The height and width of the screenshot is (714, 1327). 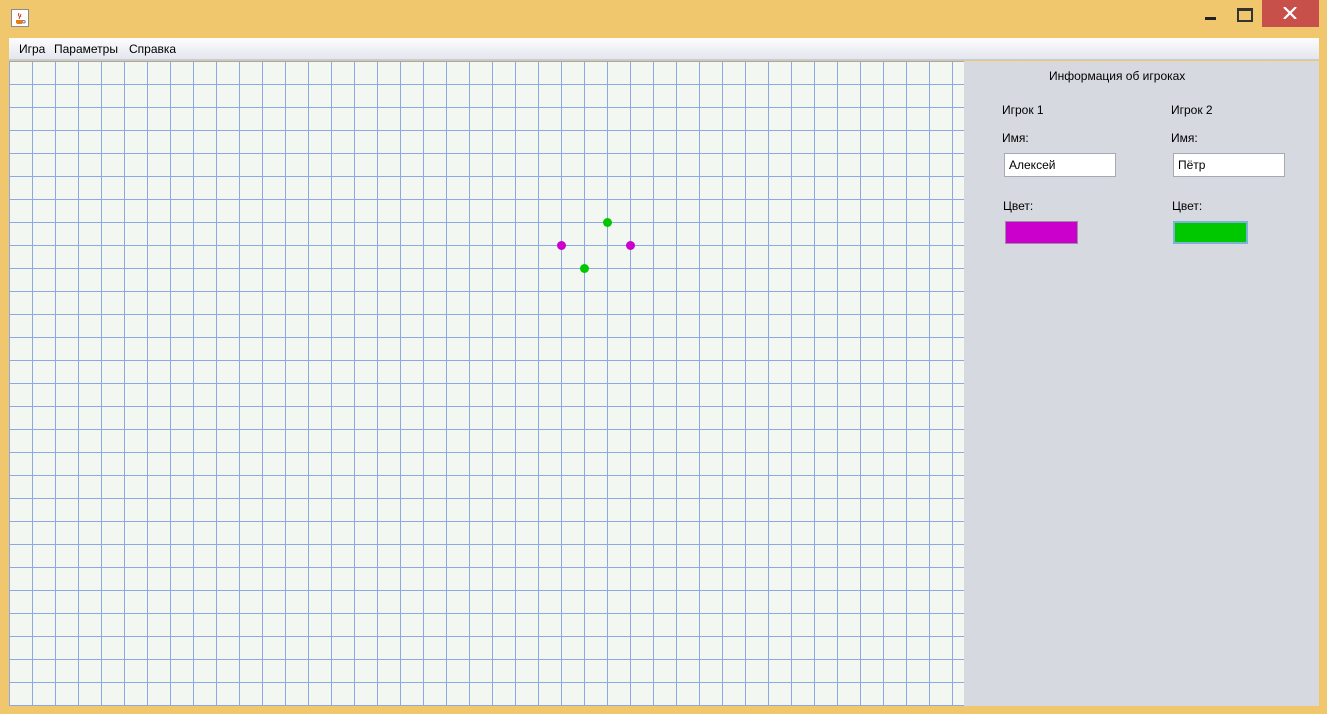 What do you see at coordinates (1229, 165) in the screenshot?
I see `player2-name-field` at bounding box center [1229, 165].